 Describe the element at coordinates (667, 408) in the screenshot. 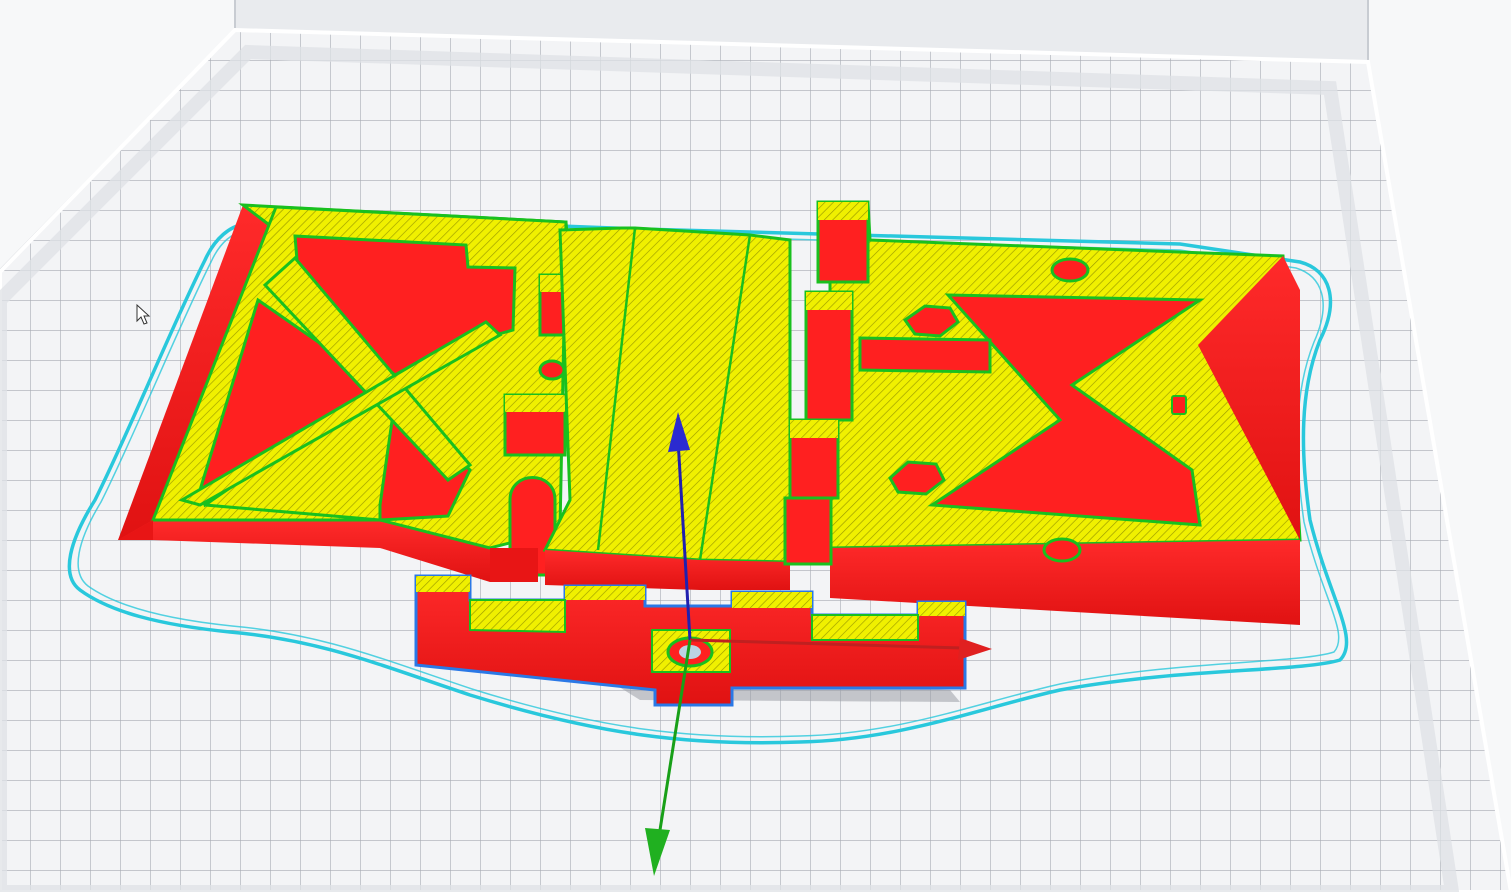

I see `model-center-slab` at that location.